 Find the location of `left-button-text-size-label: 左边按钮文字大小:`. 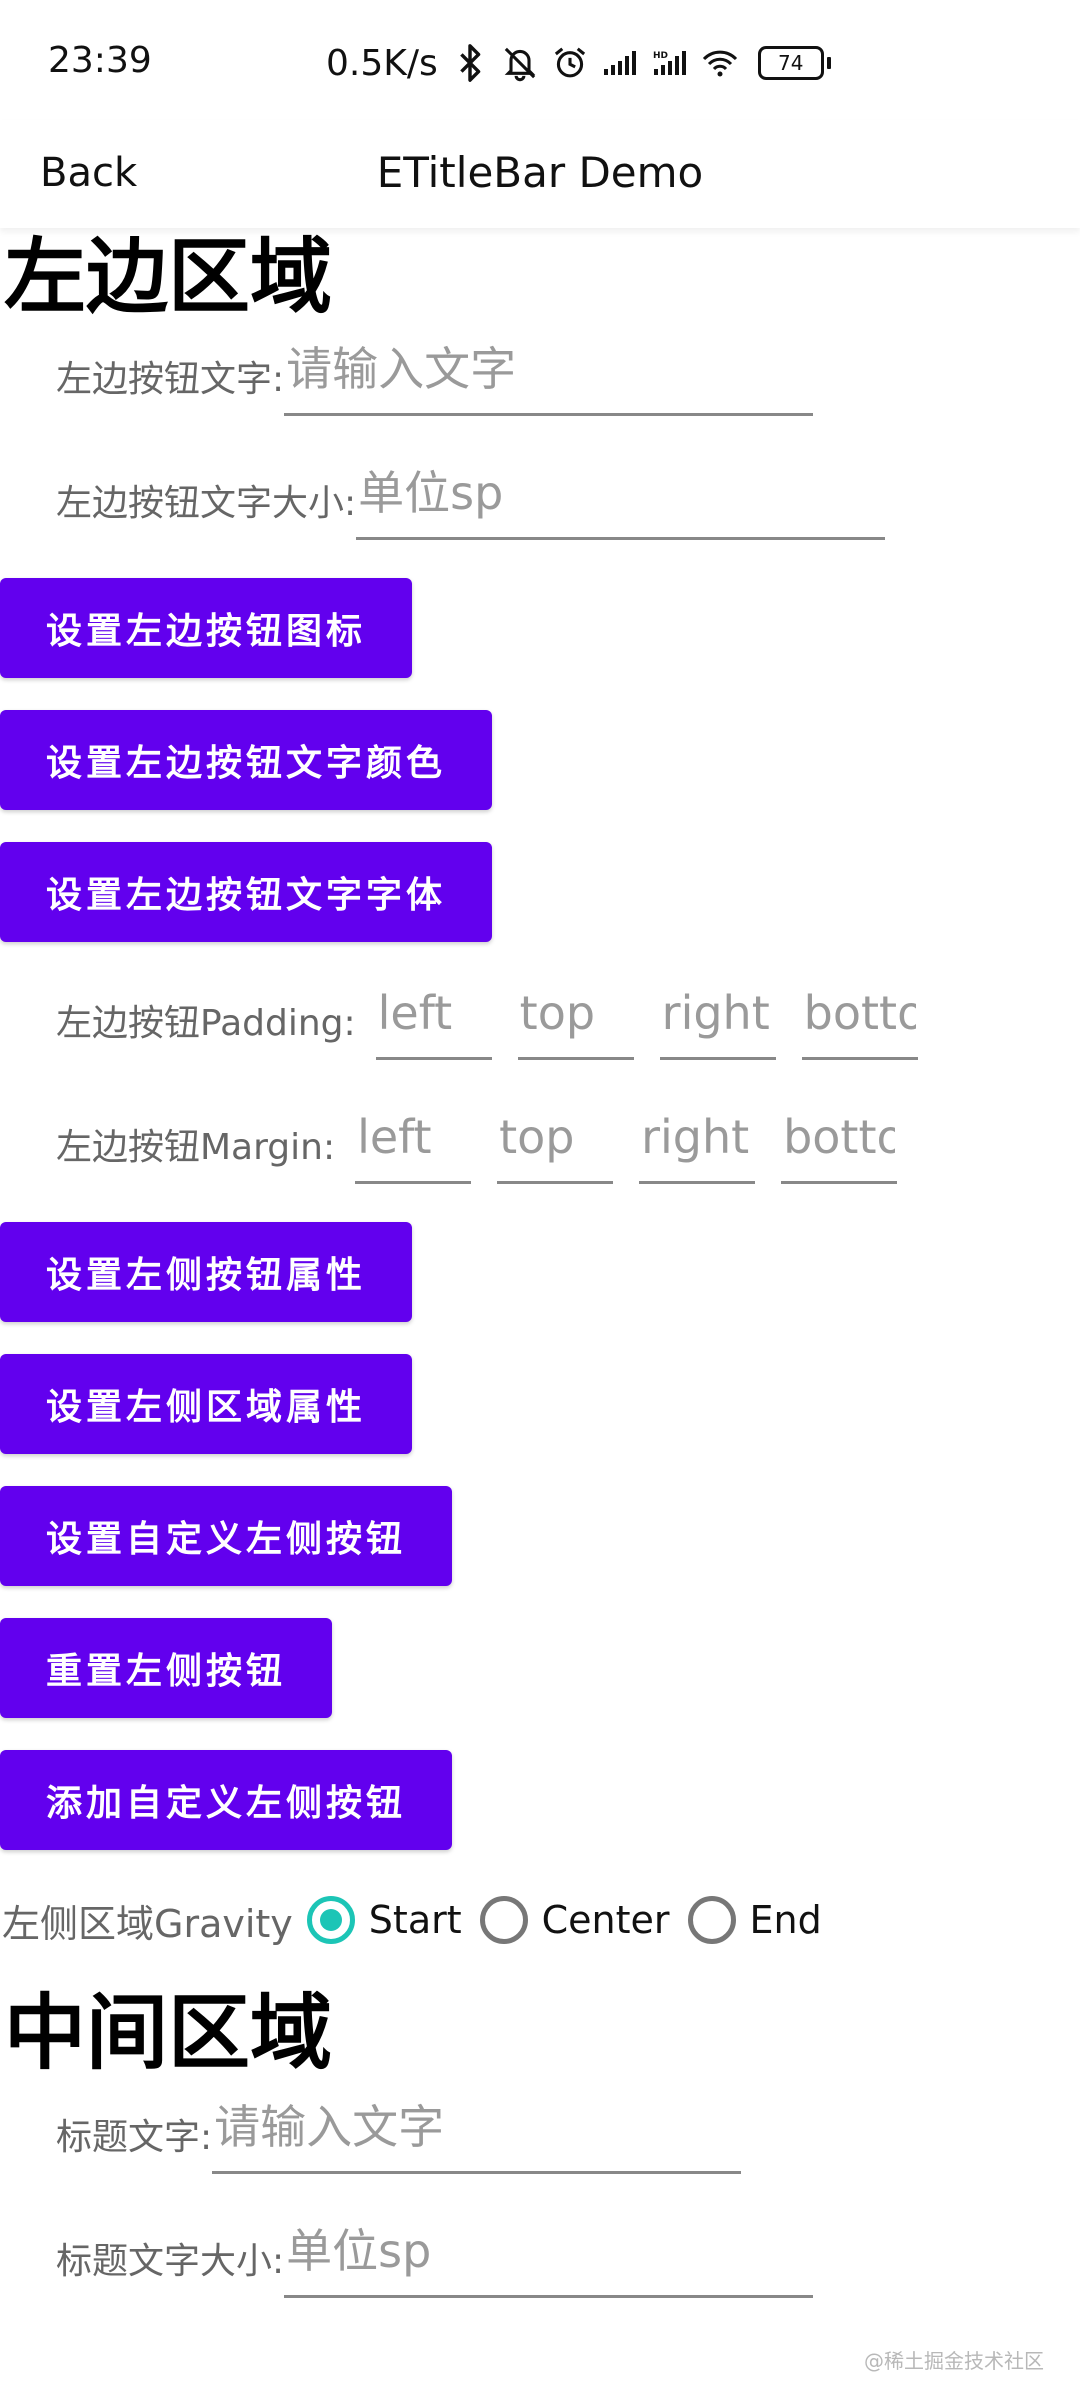

left-button-text-size-label: 左边按钮文字大小: is located at coordinates (206, 503).